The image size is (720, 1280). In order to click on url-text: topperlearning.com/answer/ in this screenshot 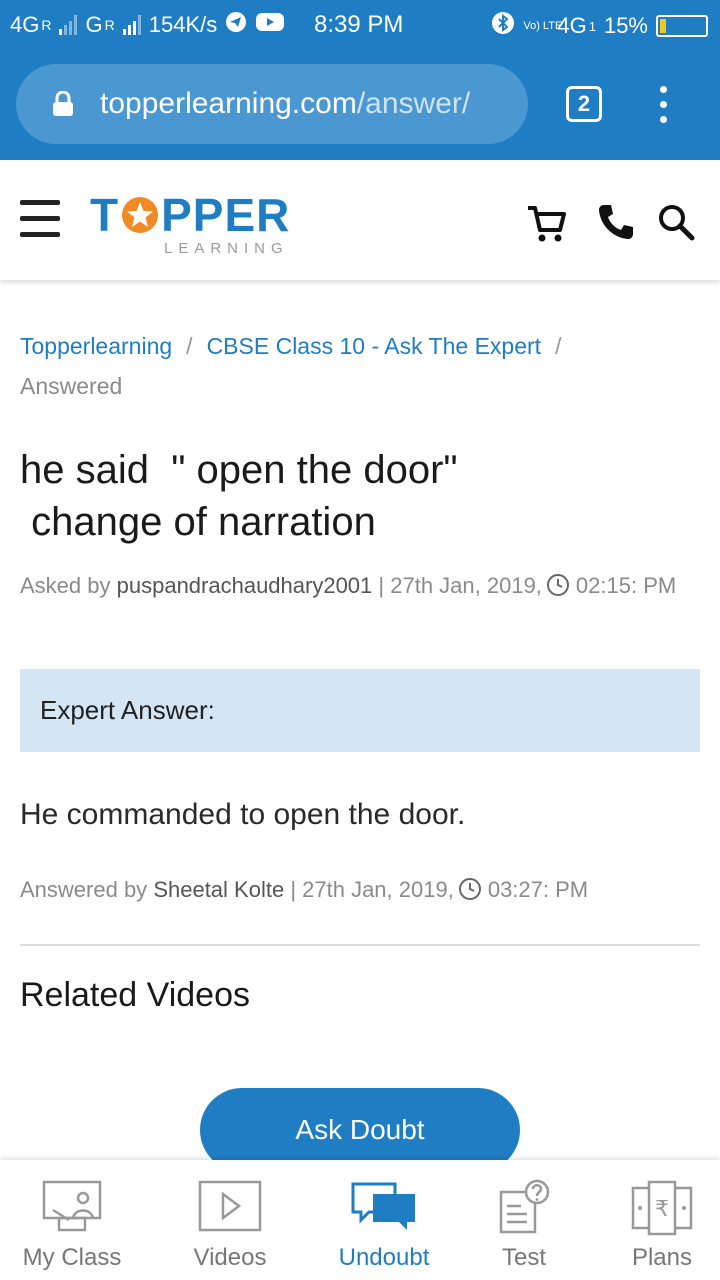, I will do `click(285, 104)`.